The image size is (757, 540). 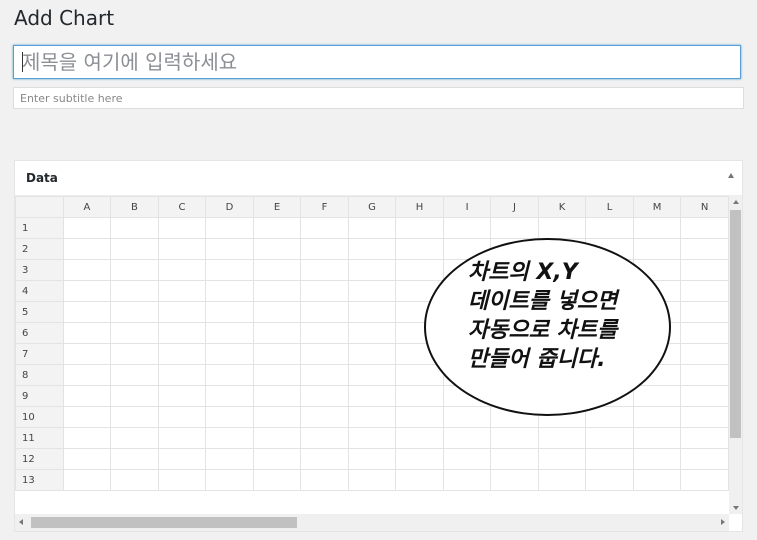 I want to click on row-header: 1, so click(x=39, y=228).